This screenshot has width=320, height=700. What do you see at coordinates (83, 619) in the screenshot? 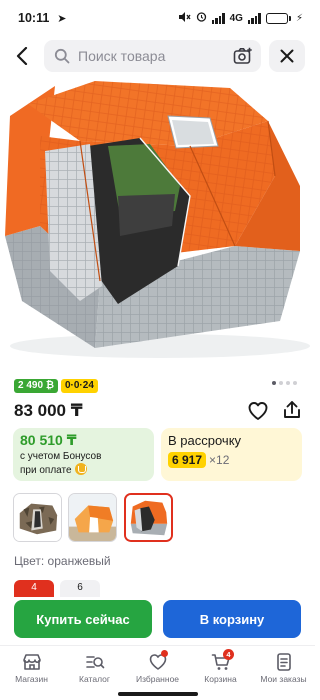
I see `buy-now-button: Купить сейчас` at bounding box center [83, 619].